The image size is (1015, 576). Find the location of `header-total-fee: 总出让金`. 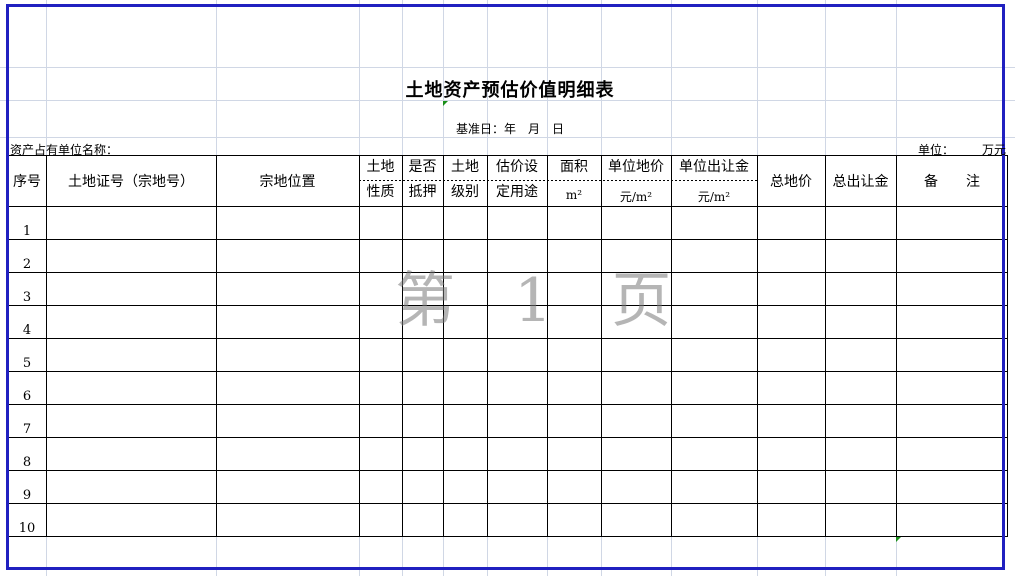

header-total-fee: 总出让金 is located at coordinates (860, 182).